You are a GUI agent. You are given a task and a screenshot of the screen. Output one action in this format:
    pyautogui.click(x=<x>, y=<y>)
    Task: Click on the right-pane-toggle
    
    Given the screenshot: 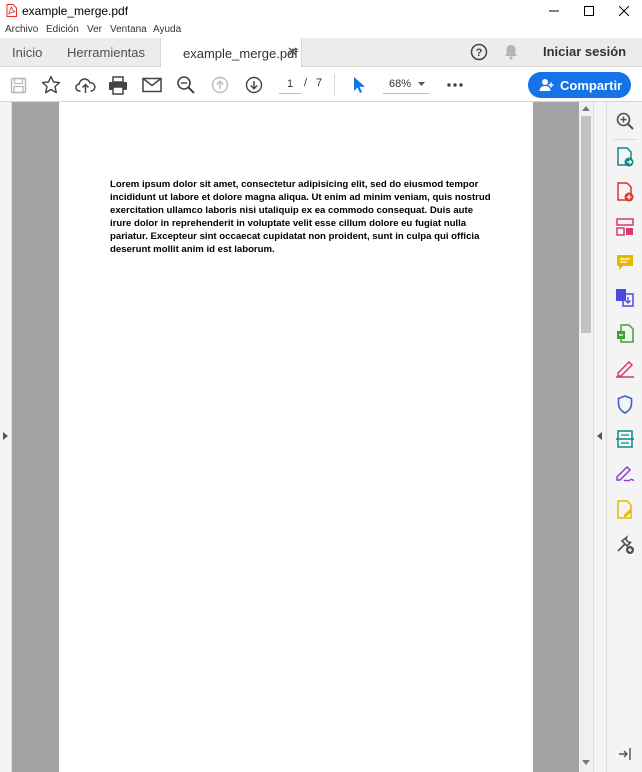 What is the action you would take?
    pyautogui.click(x=599, y=437)
    